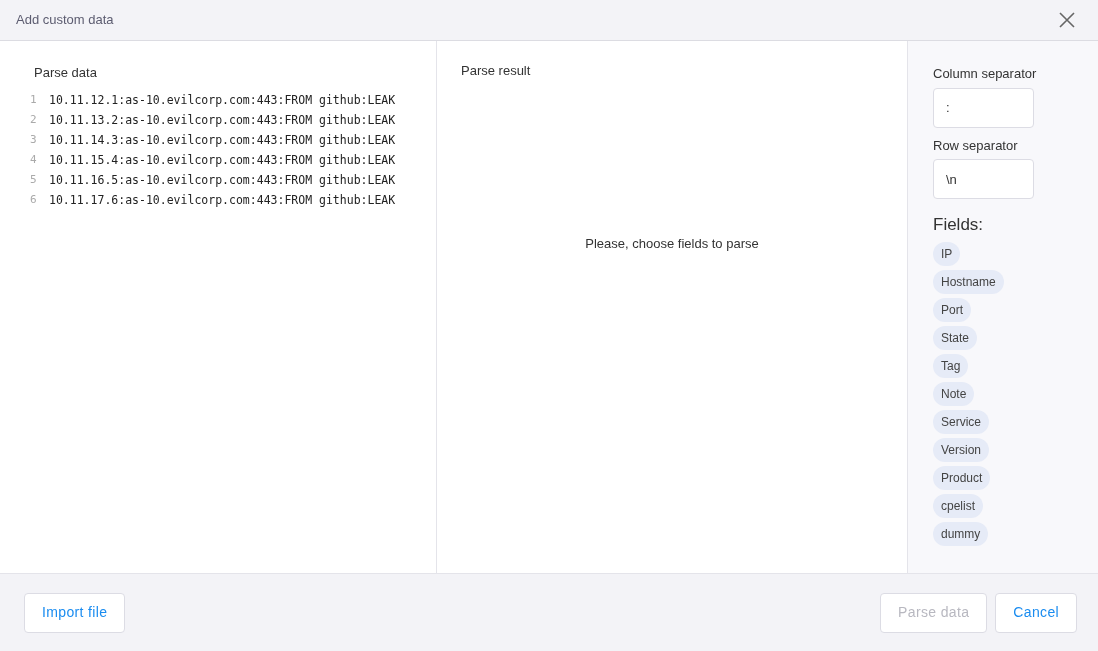 Image resolution: width=1098 pixels, height=651 pixels. Describe the element at coordinates (34, 160) in the screenshot. I see `line-number: 4` at that location.